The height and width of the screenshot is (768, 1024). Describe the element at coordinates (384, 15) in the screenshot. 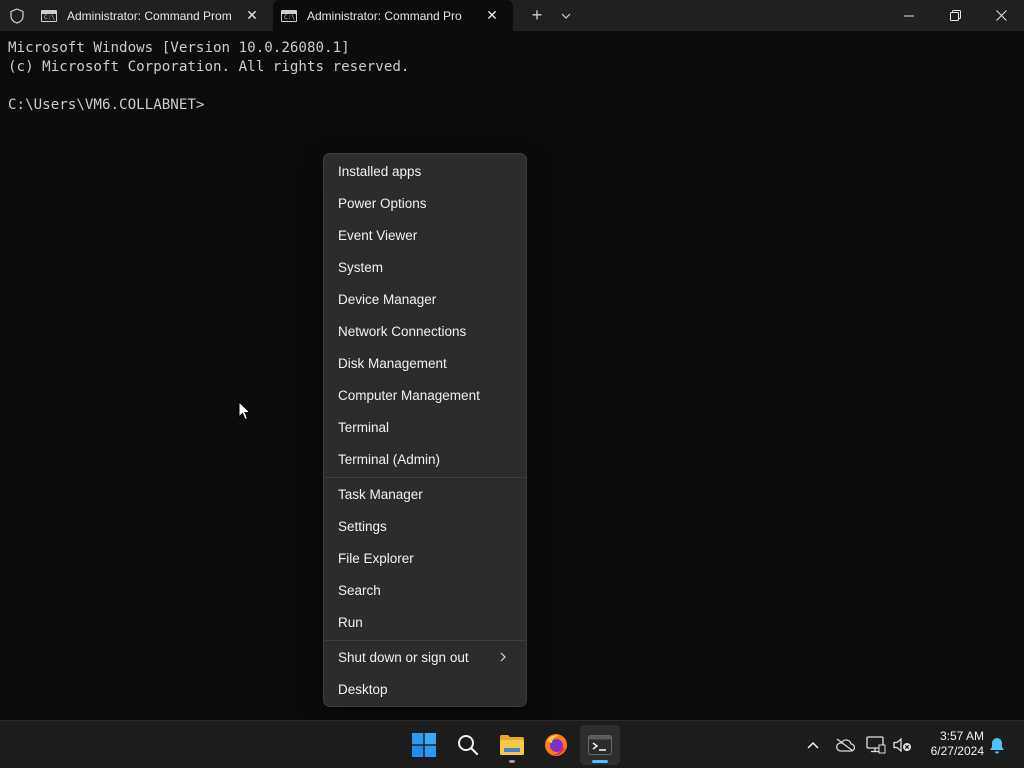

I see `tab-title: Administrator: Command Pro` at that location.